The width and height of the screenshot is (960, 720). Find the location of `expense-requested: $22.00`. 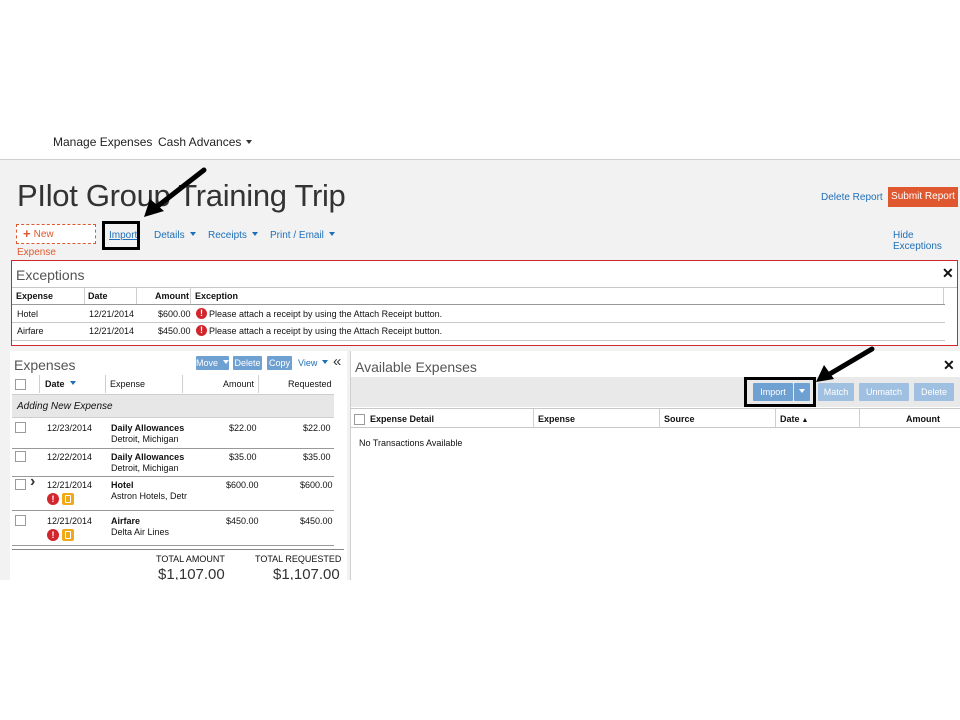

expense-requested: $22.00 is located at coordinates (317, 428).